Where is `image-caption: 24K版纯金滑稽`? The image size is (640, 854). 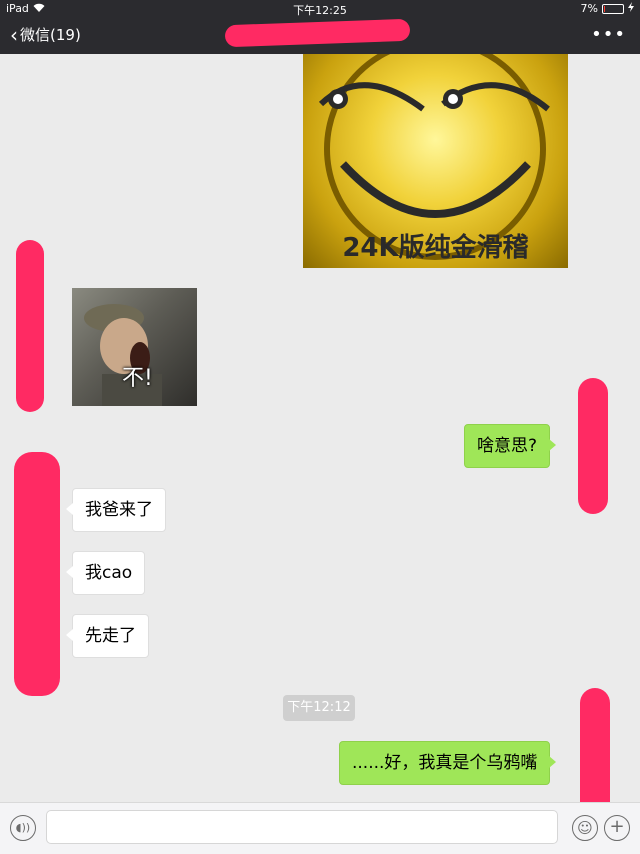
image-caption: 24K版纯金滑稽 is located at coordinates (435, 248).